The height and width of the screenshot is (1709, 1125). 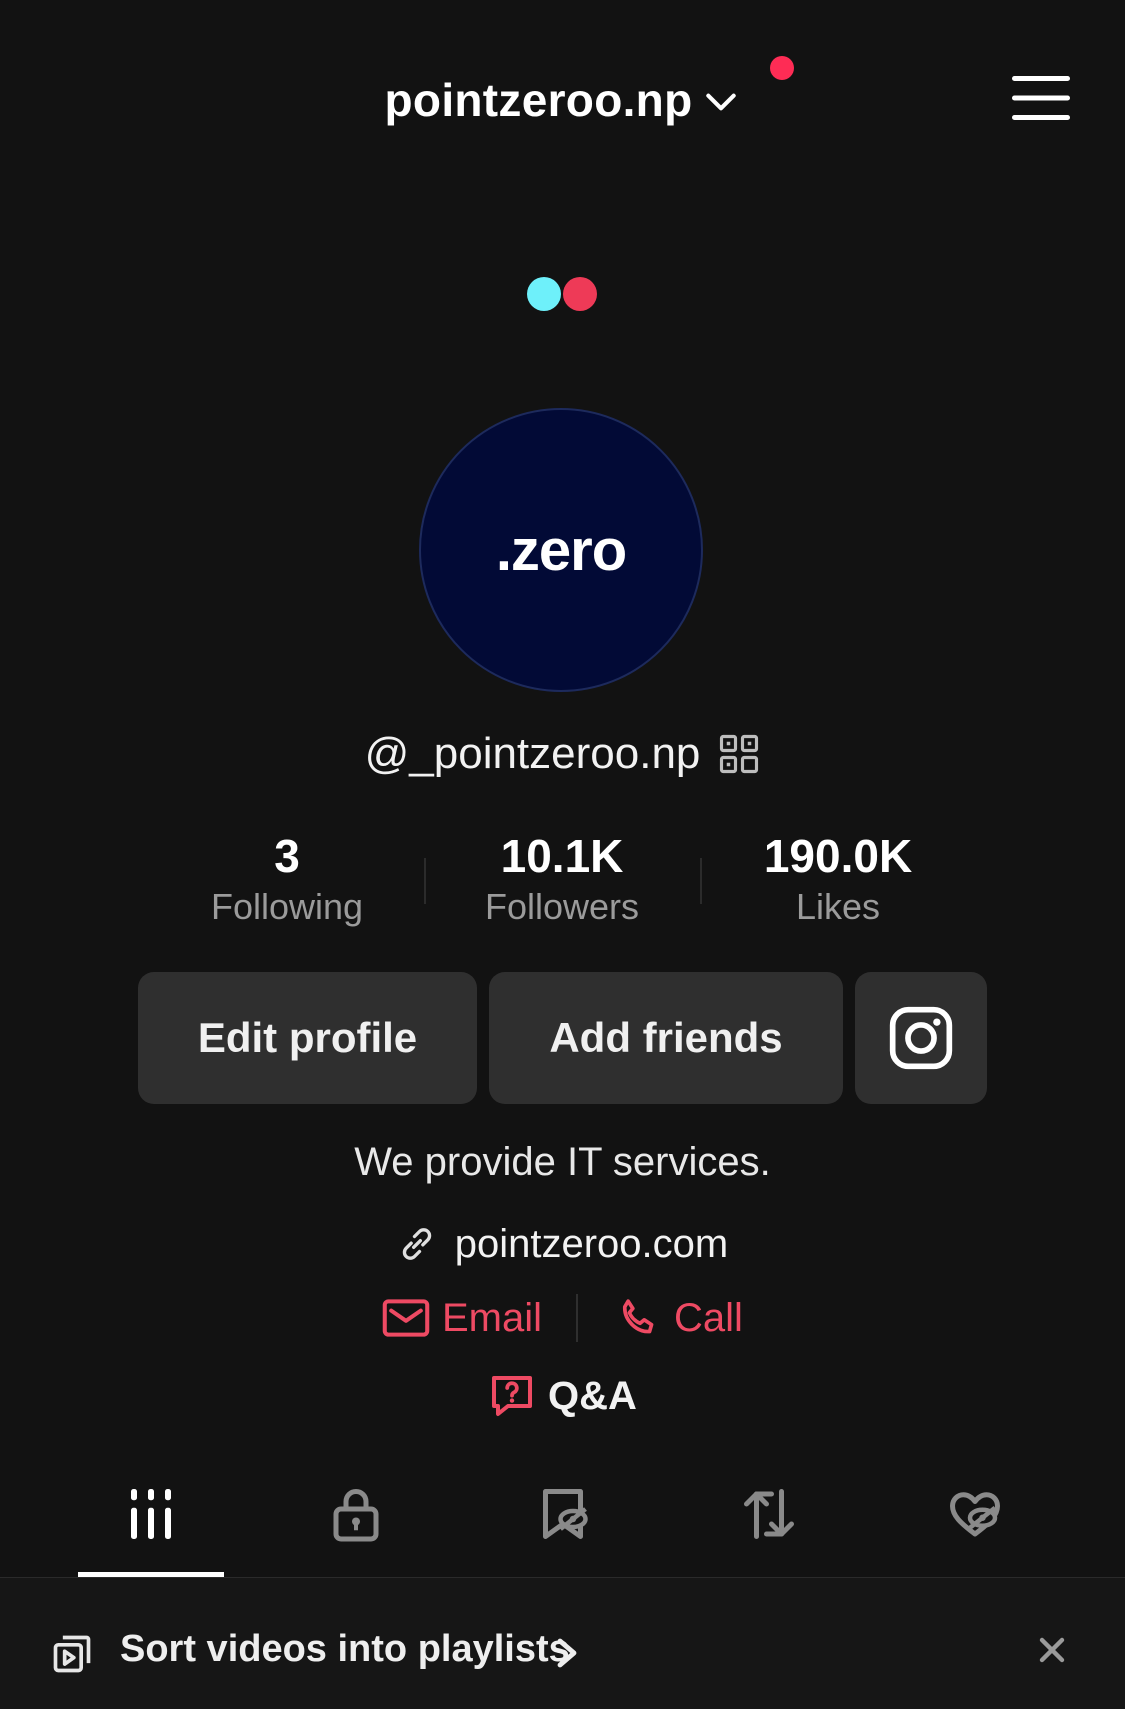 I want to click on email-button: Email, so click(x=462, y=1318).